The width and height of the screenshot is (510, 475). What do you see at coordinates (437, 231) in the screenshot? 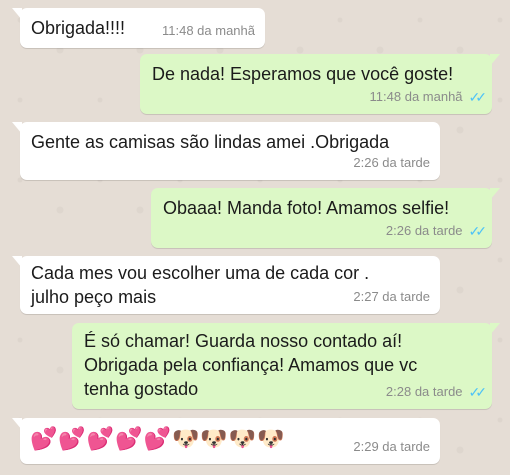
I see `message-timestamp: 2:26 da tarde ✓✓` at bounding box center [437, 231].